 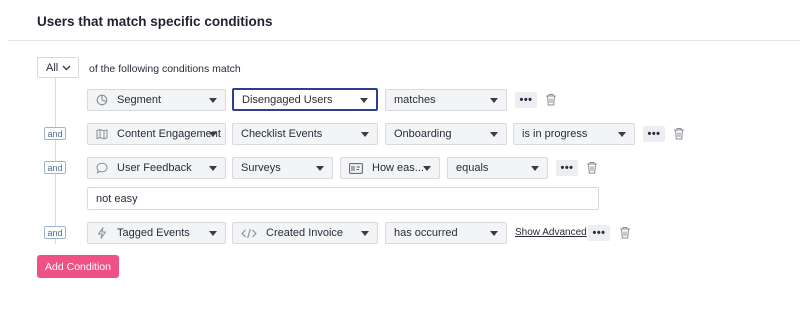 I want to click on event-select: Created Invoice, so click(x=305, y=233).